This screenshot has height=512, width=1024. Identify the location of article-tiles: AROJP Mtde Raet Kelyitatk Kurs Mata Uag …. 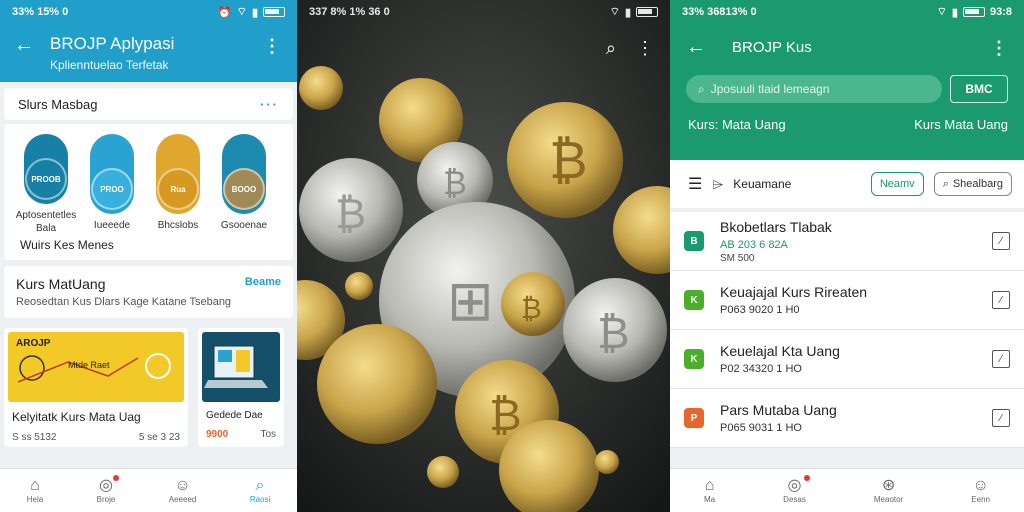
(148, 387).